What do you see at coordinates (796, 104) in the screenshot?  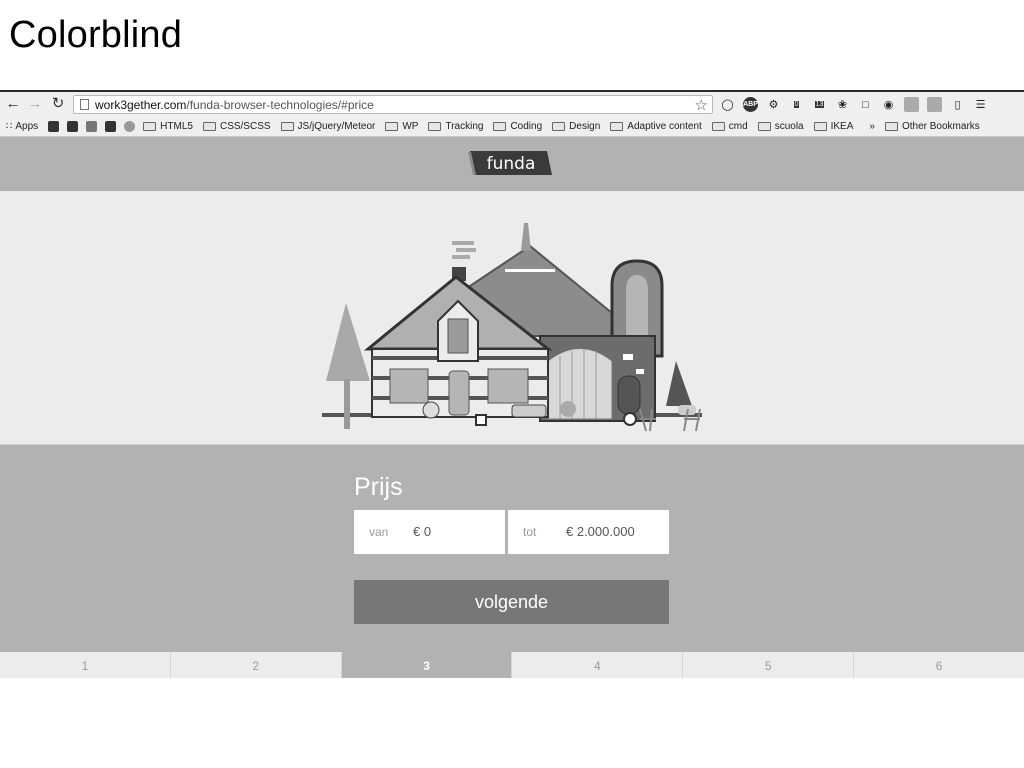 I see `ghostery-icon: 0` at bounding box center [796, 104].